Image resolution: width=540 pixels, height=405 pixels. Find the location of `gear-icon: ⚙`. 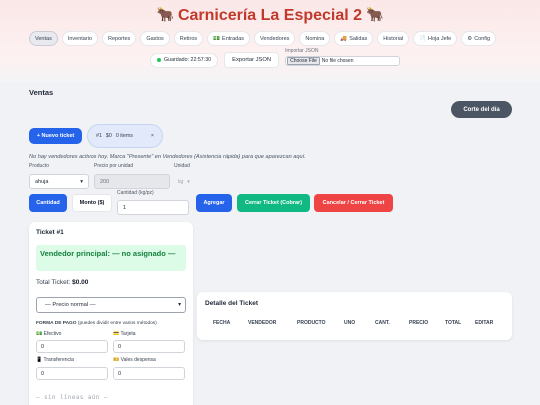

gear-icon: ⚙ is located at coordinates (470, 38).